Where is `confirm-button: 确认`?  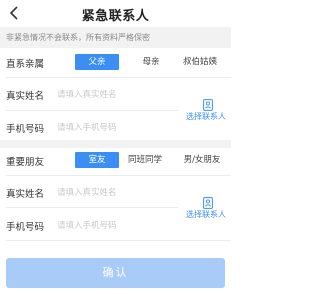
confirm-button: 确认 is located at coordinates (115, 273).